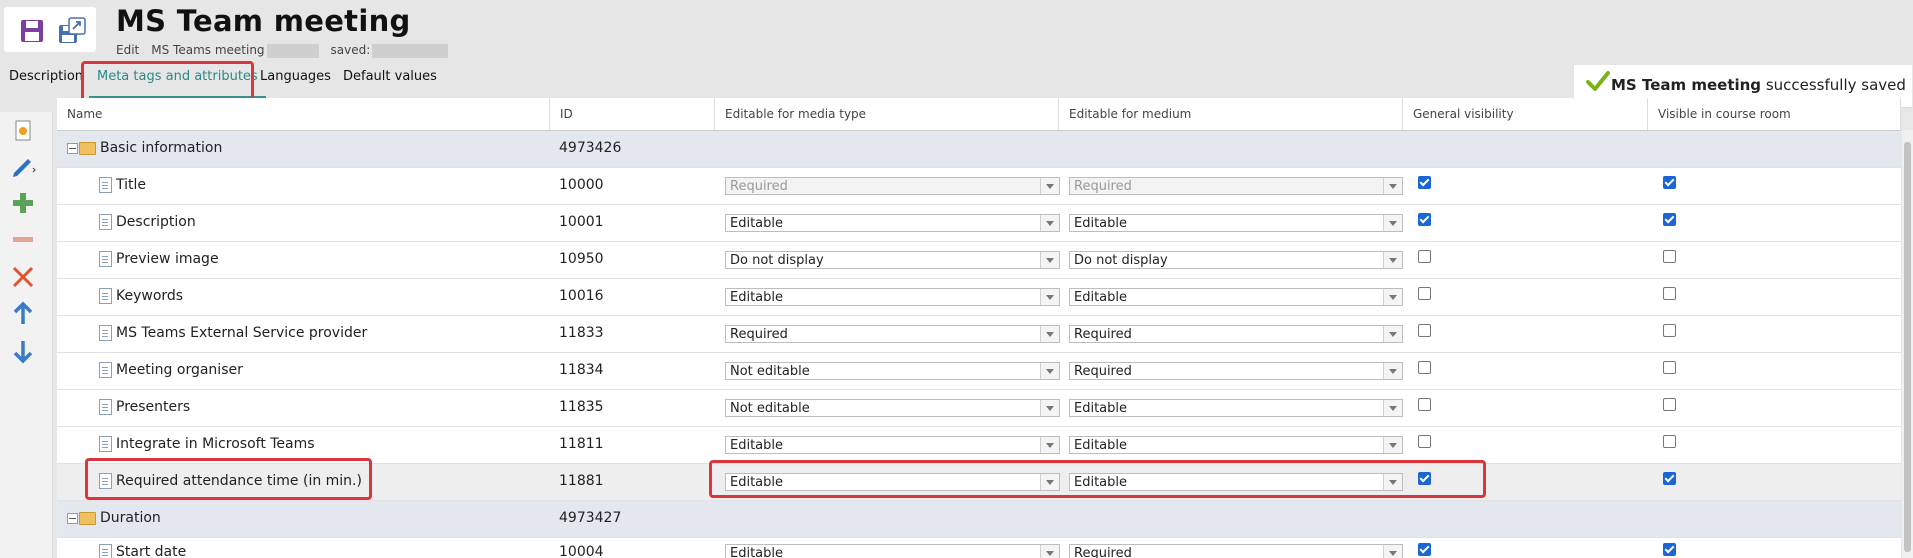 Image resolution: width=1913 pixels, height=558 pixels. I want to click on group-row: Basic information 4973426, so click(979, 149).